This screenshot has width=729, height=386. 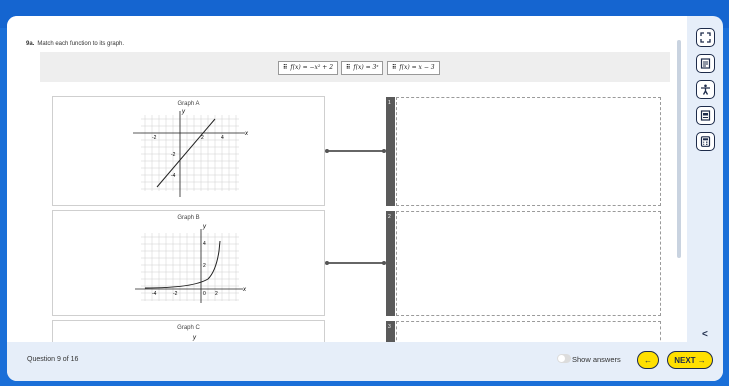 I want to click on drop-zone-tab-1: 1, so click(x=390, y=151).